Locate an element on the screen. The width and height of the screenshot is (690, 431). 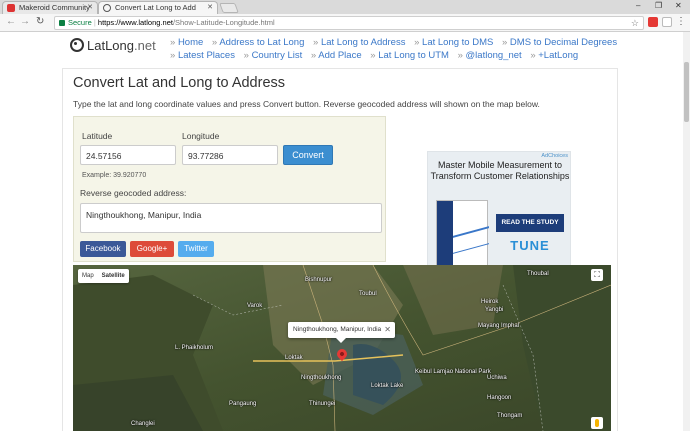
label-thongam: Thongam is located at coordinates (510, 416).